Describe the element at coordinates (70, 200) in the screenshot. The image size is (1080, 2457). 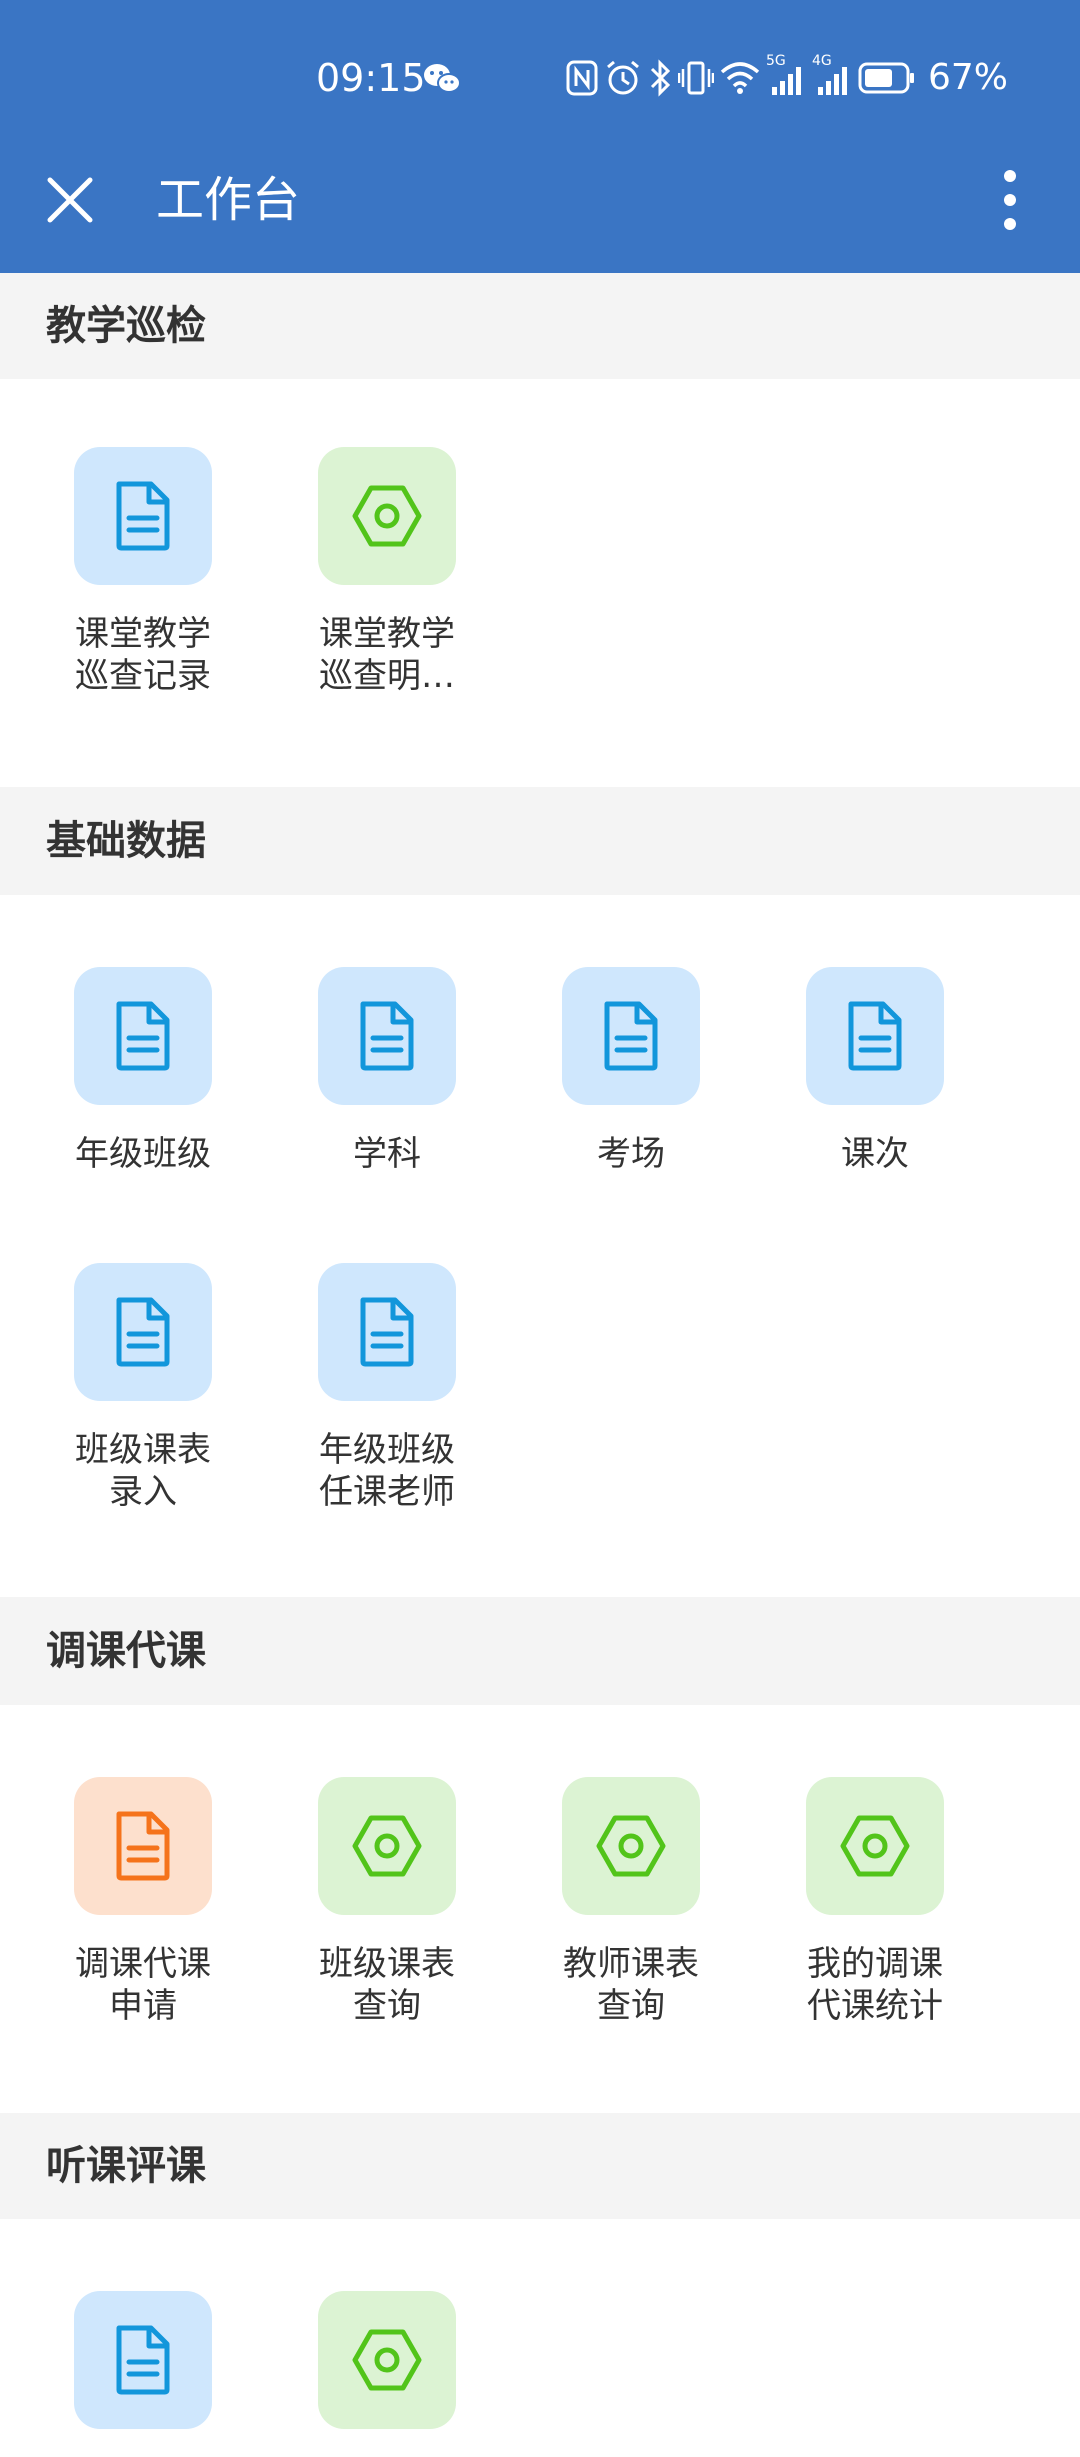
I see `close-icon` at that location.